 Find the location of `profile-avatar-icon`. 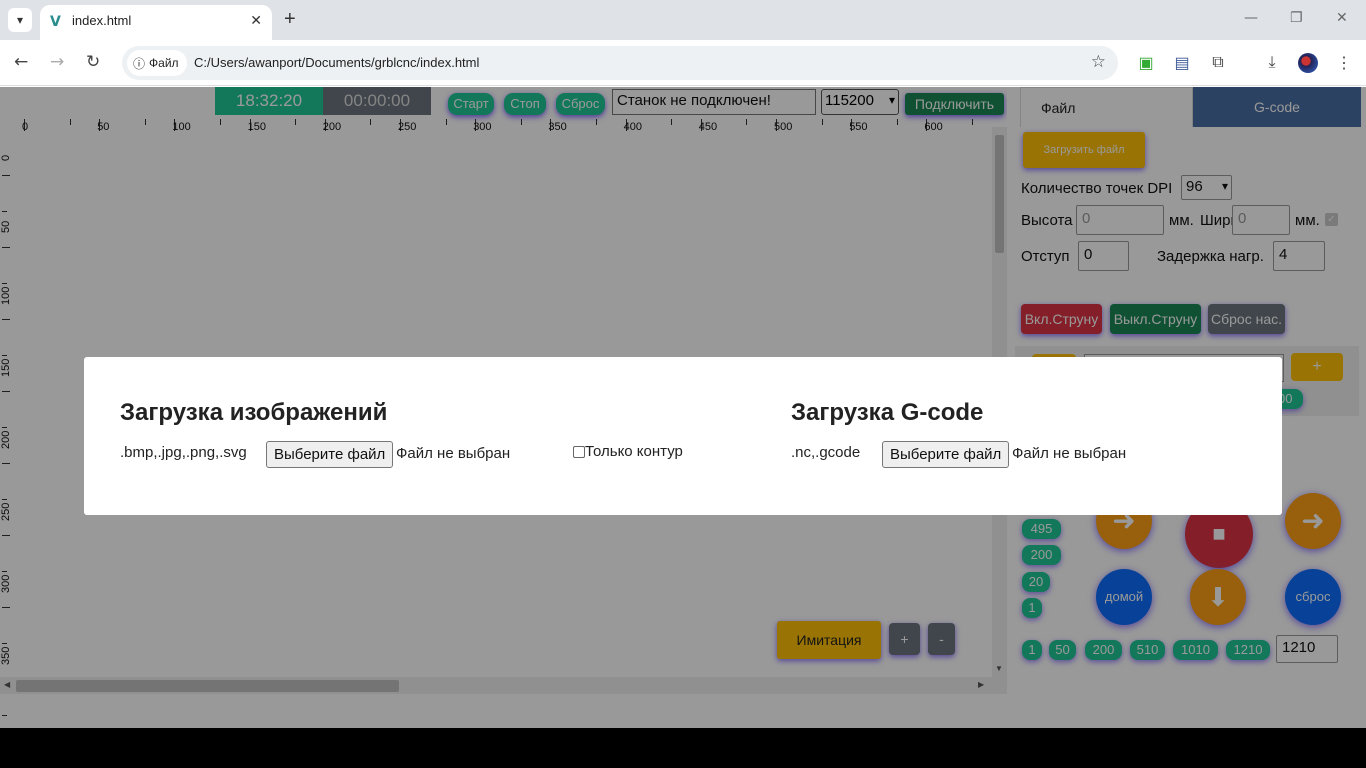

profile-avatar-icon is located at coordinates (1308, 63).